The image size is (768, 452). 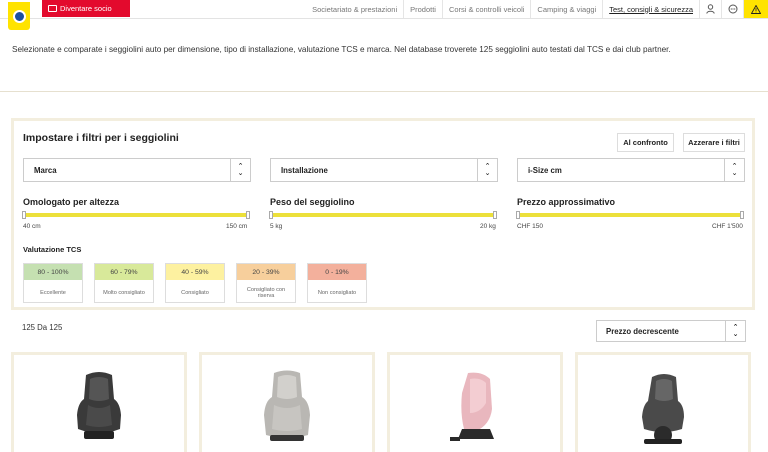 What do you see at coordinates (714, 142) in the screenshot?
I see `reset-filters-button: Azzerare i filtri` at bounding box center [714, 142].